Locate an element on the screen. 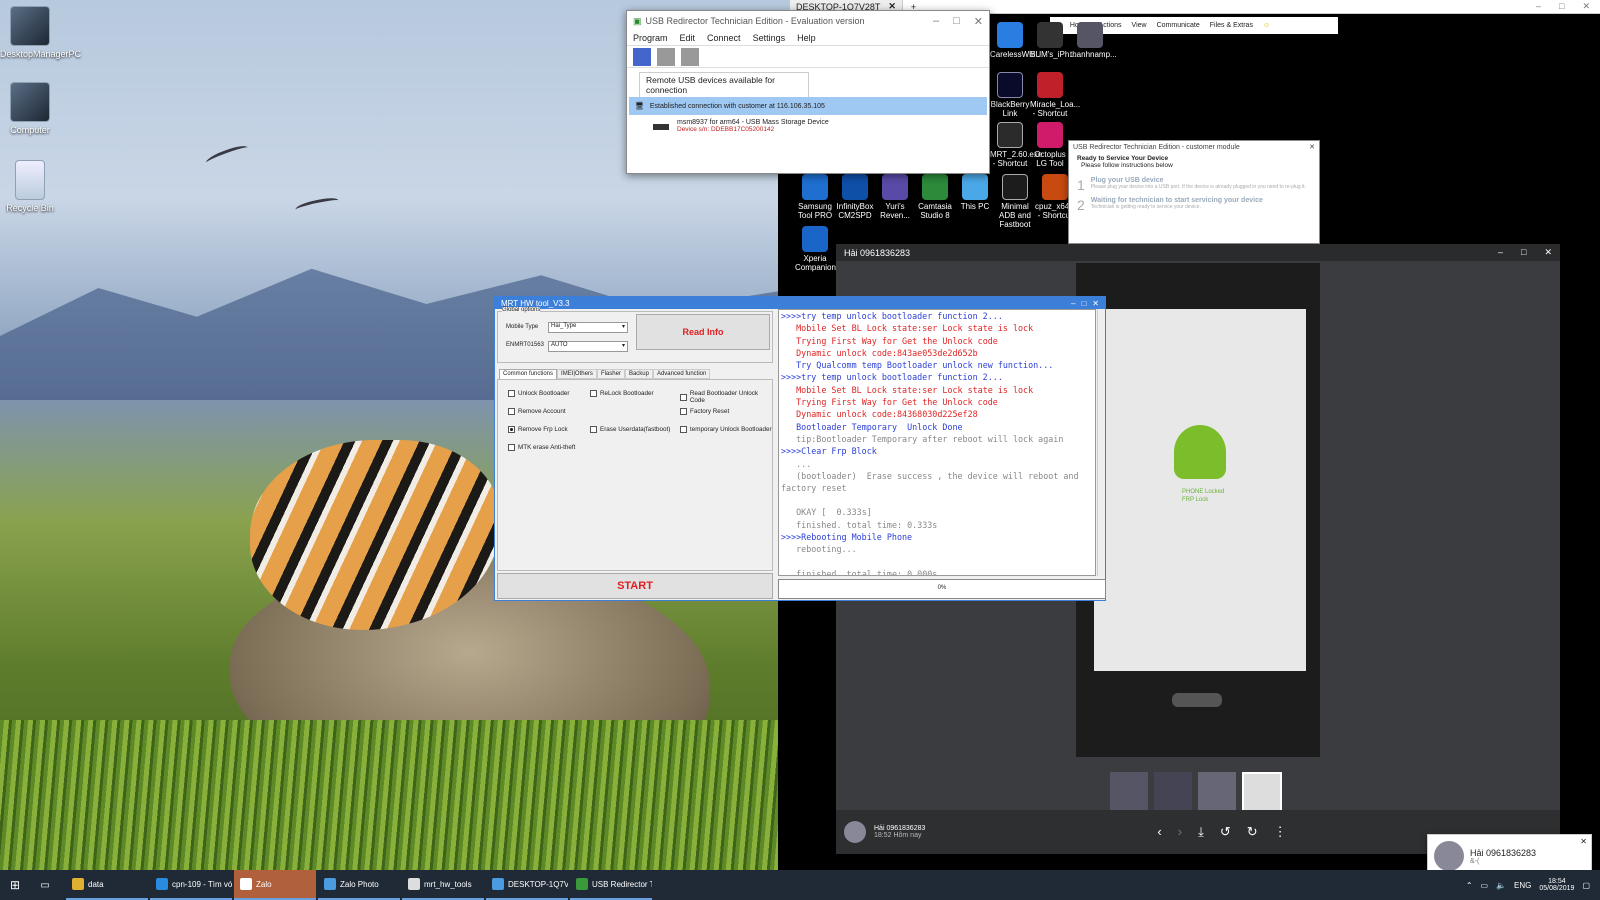  chevron-up-icon: ⌃ is located at coordinates (1469, 885).